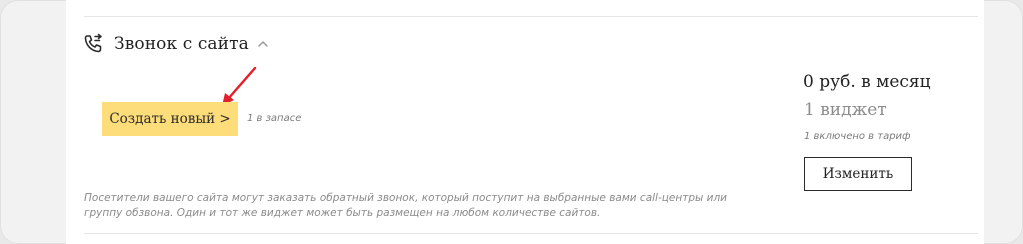 This screenshot has height=244, width=1023. I want to click on widget-count-text: 1 виджет, so click(845, 110).